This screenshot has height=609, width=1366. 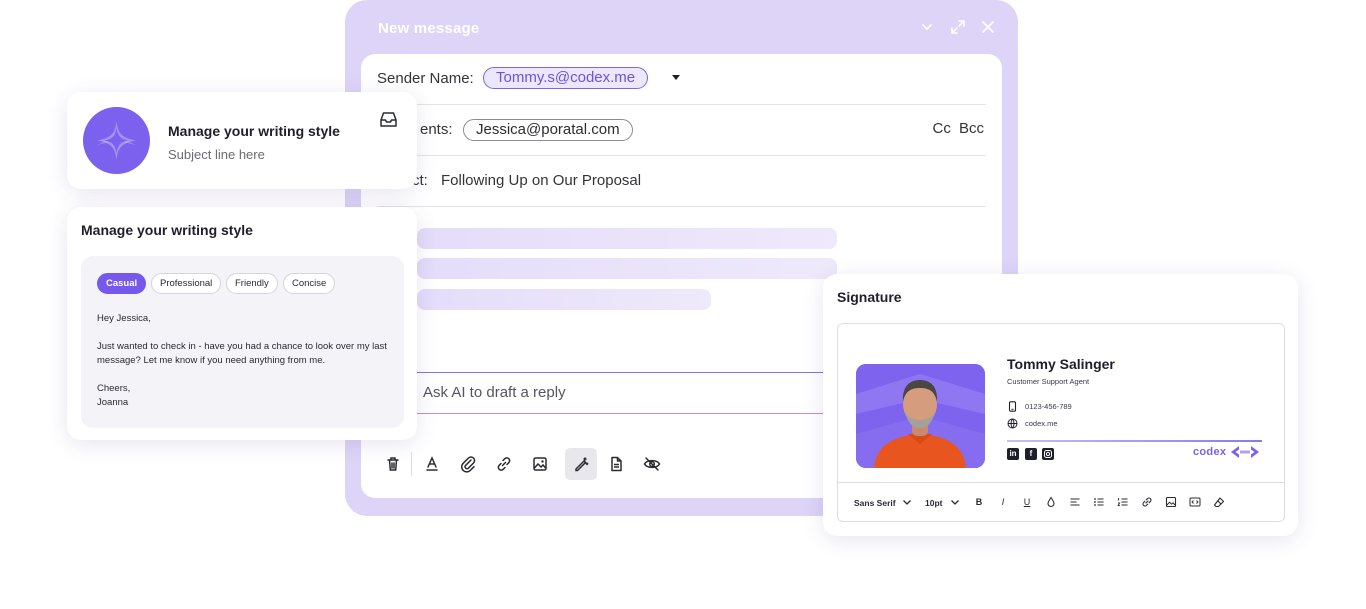 I want to click on sender-dropdown-icon, so click(x=676, y=77).